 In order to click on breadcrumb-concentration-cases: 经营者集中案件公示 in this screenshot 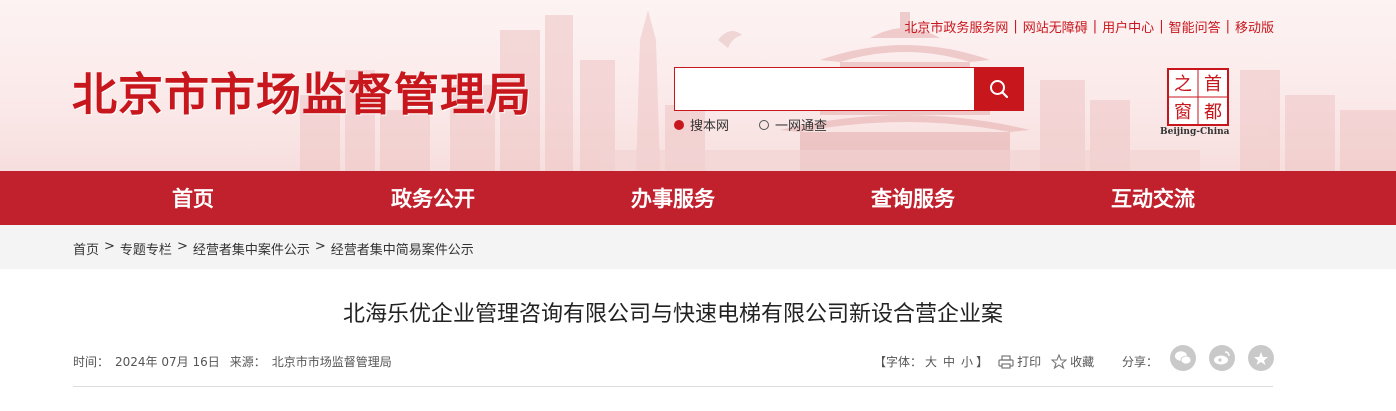, I will do `click(251, 248)`.